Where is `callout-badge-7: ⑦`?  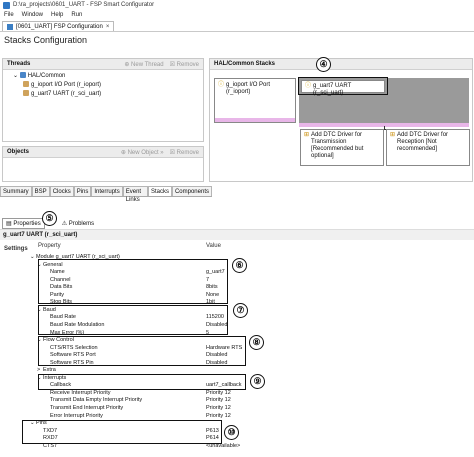
callout-badge-7: ⑦ is located at coordinates (240, 310).